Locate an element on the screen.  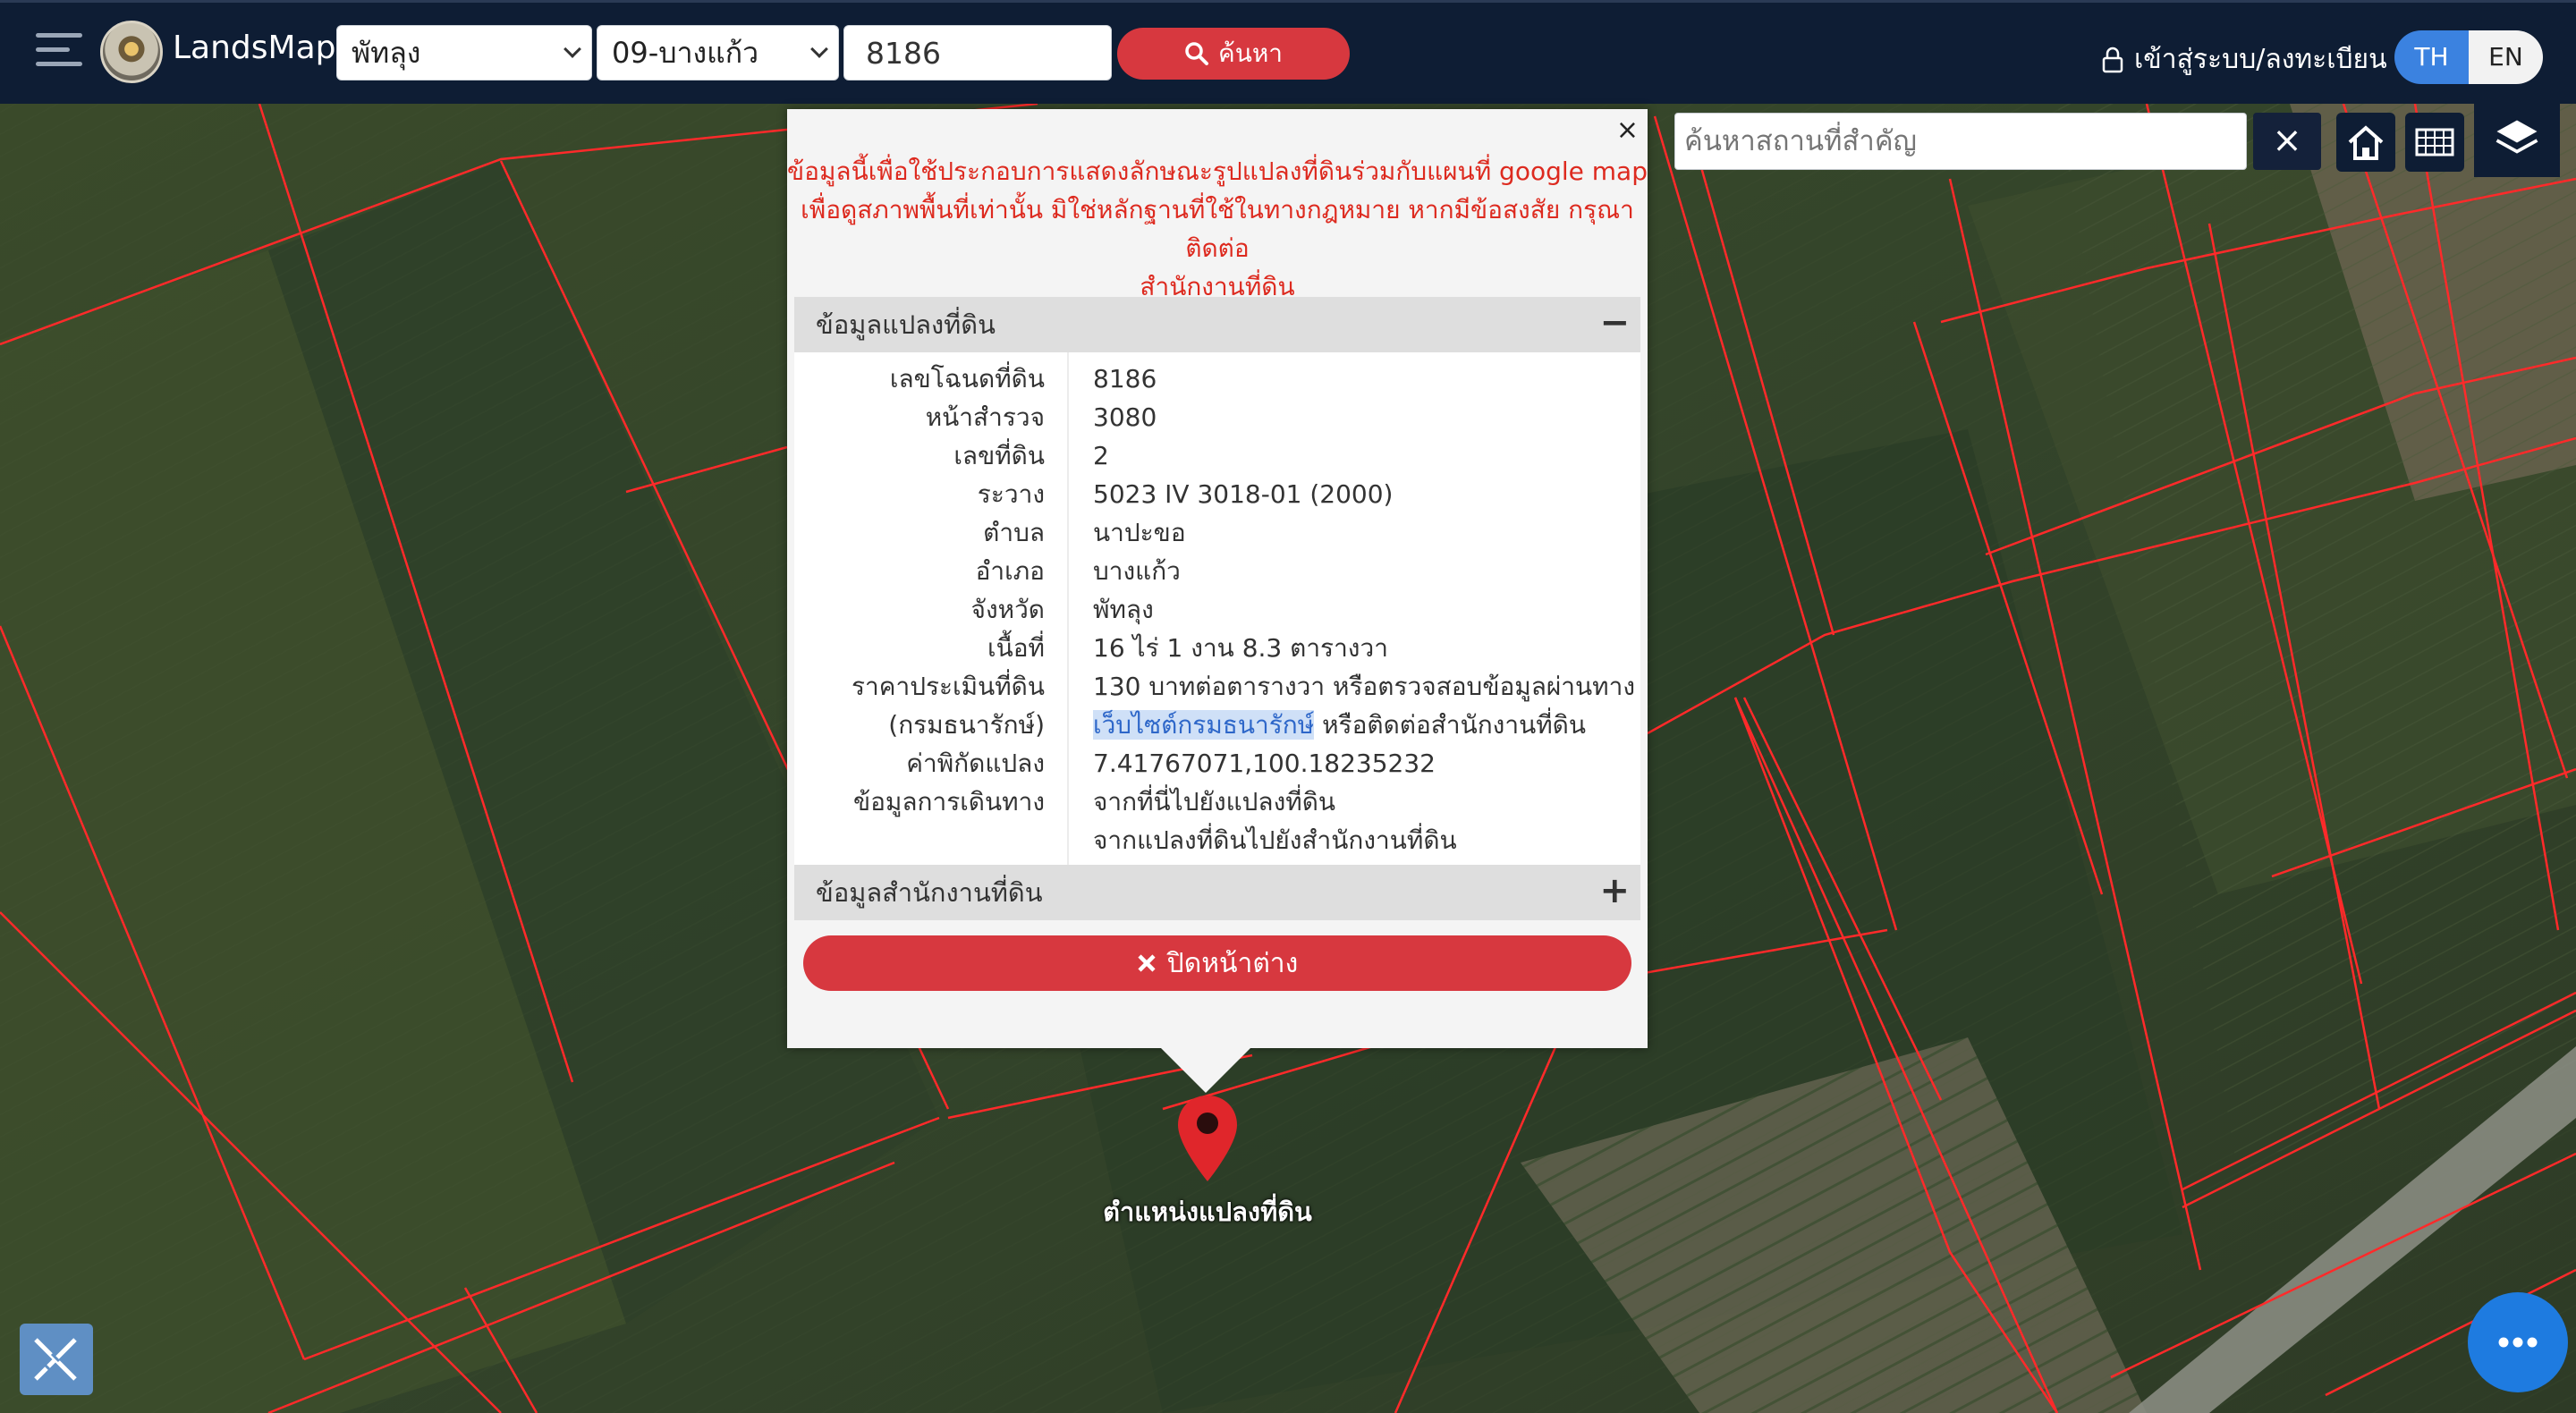
detail-value: 16 ไร่ 1 งาน 8.3 ตารางวา is located at coordinates (1240, 648).